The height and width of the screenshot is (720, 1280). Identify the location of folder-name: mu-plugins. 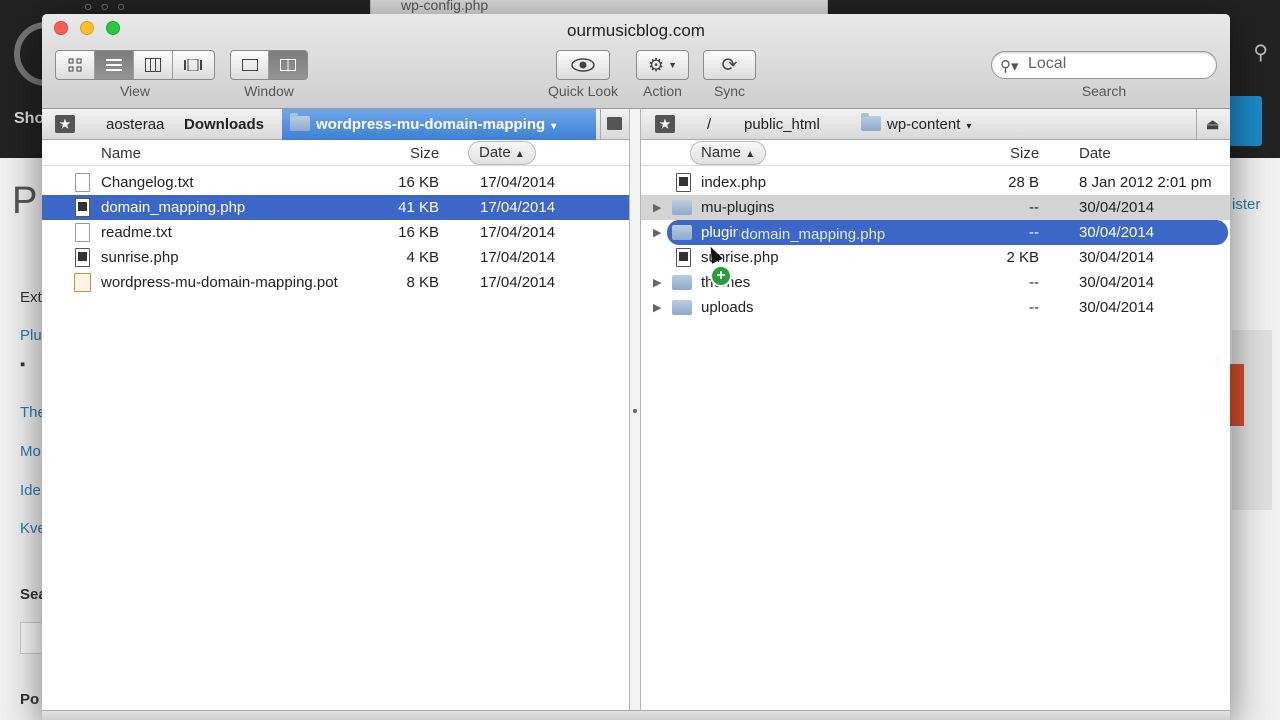
(738, 207).